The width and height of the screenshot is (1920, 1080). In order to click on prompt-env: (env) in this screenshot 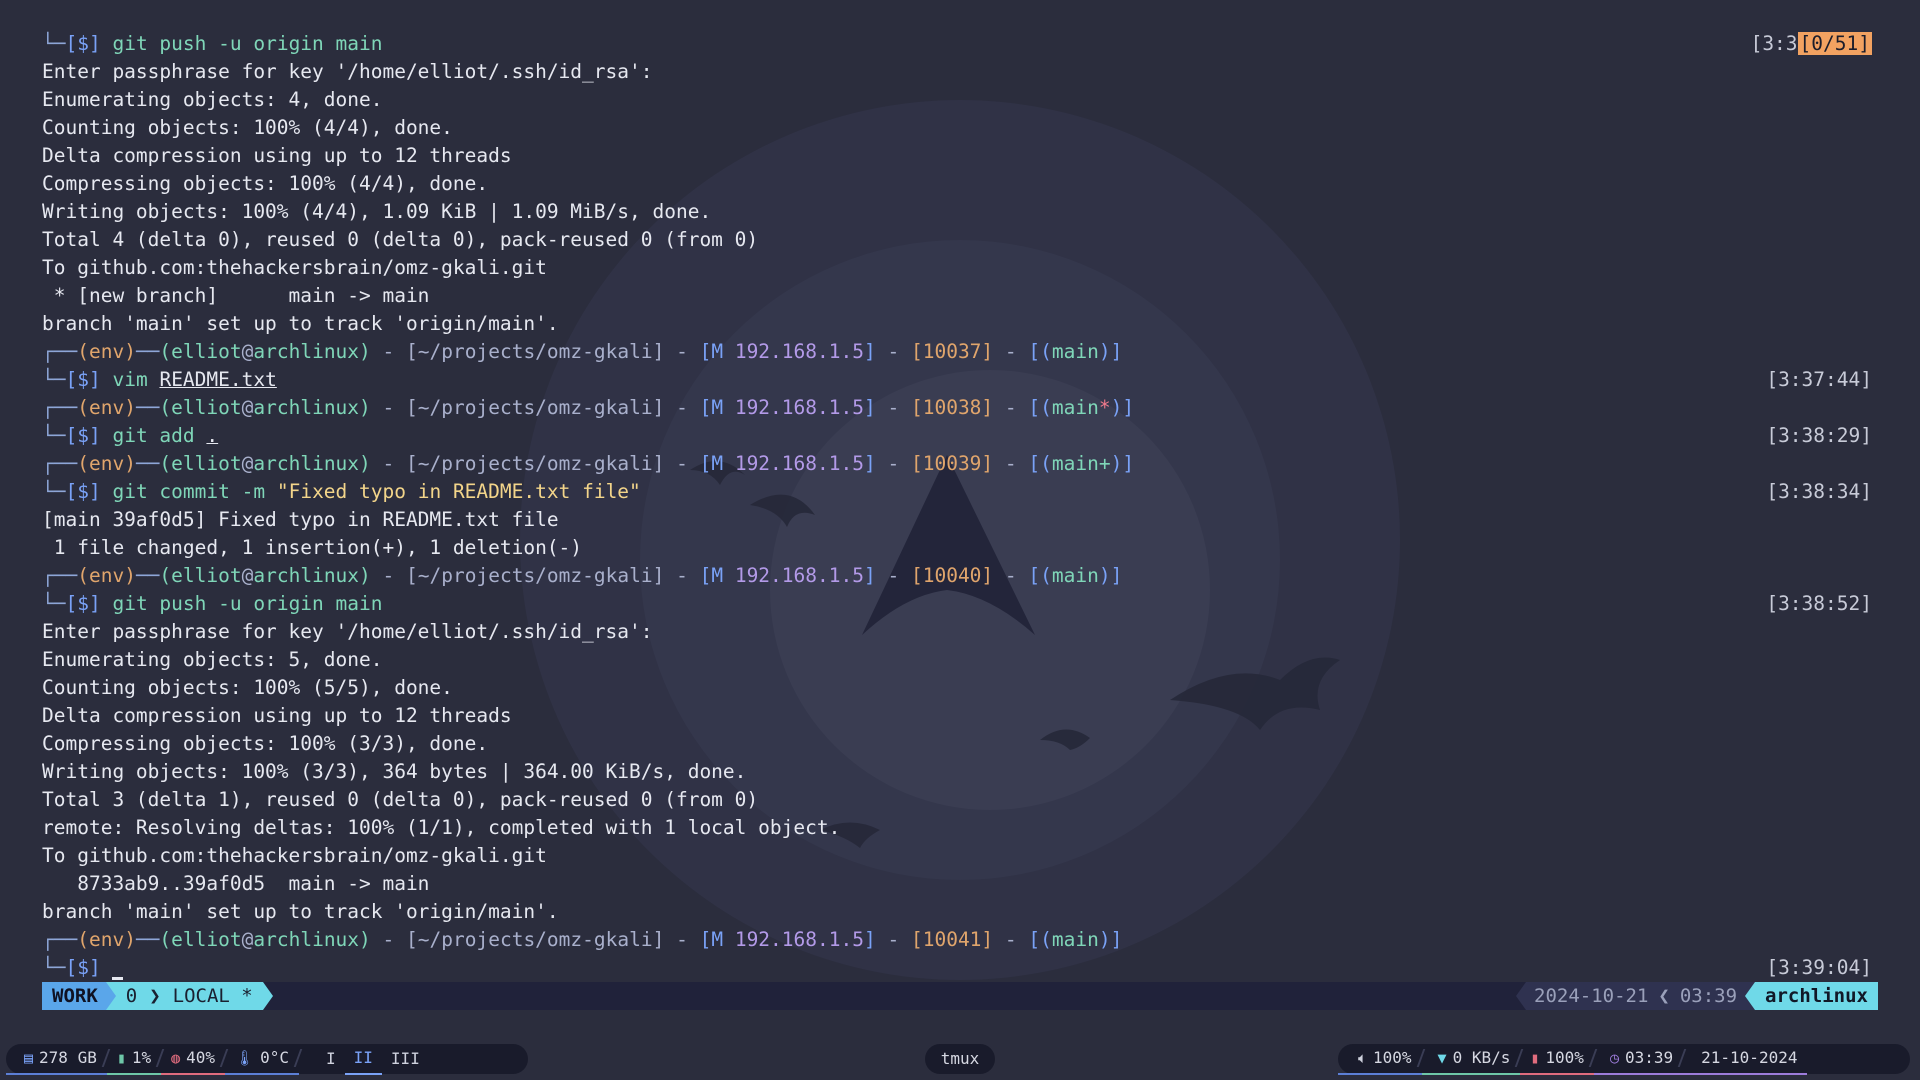, I will do `click(106, 407)`.